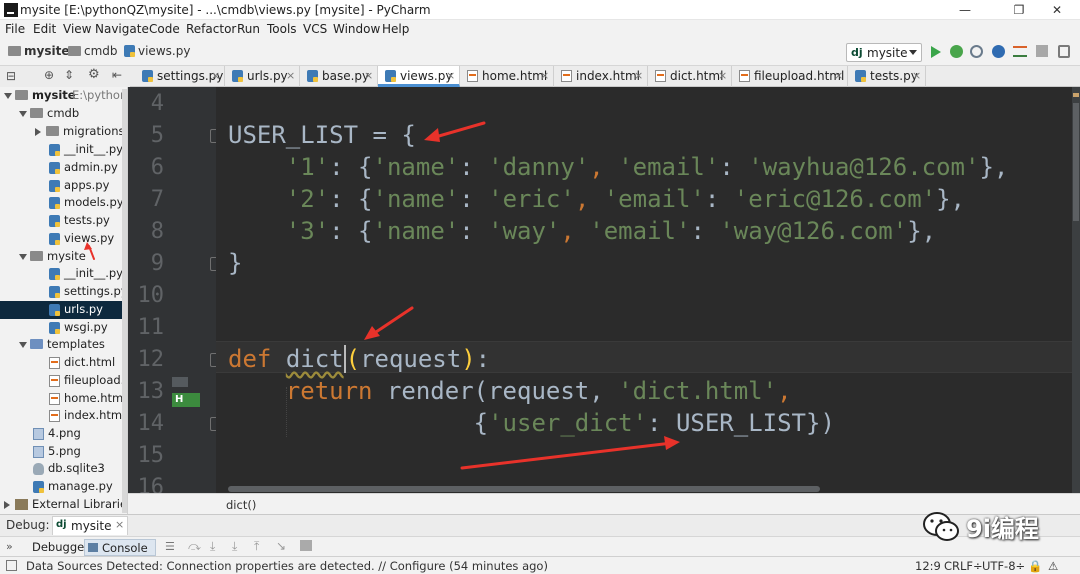 This screenshot has width=1080, height=574. Describe the element at coordinates (963, 566) in the screenshot. I see `line-separator: CRLF÷` at that location.